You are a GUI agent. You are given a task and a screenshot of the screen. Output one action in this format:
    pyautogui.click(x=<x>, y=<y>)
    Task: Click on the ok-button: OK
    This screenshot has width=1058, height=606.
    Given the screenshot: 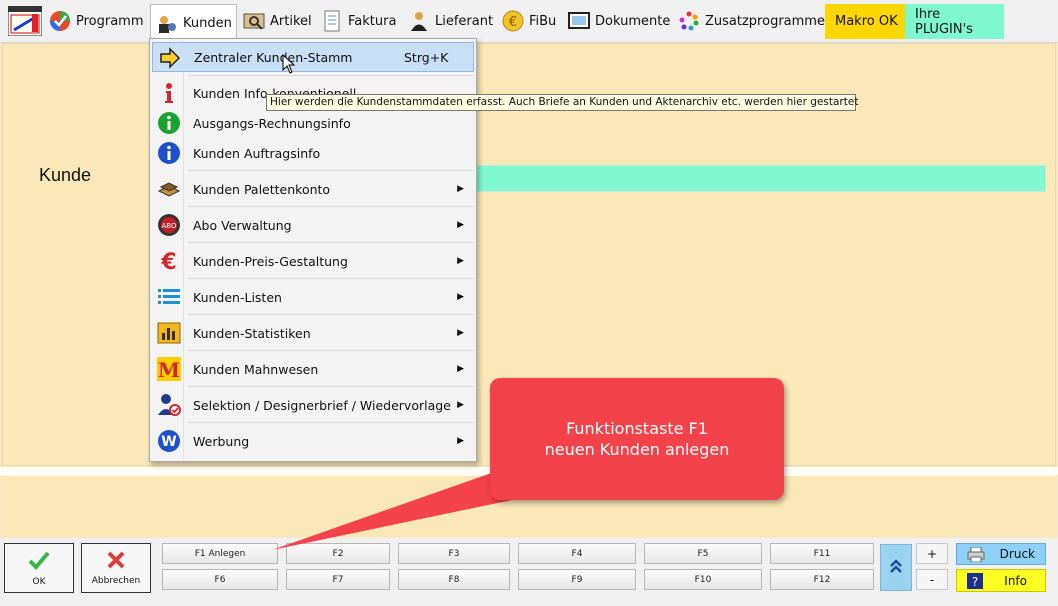 What is the action you would take?
    pyautogui.click(x=39, y=568)
    